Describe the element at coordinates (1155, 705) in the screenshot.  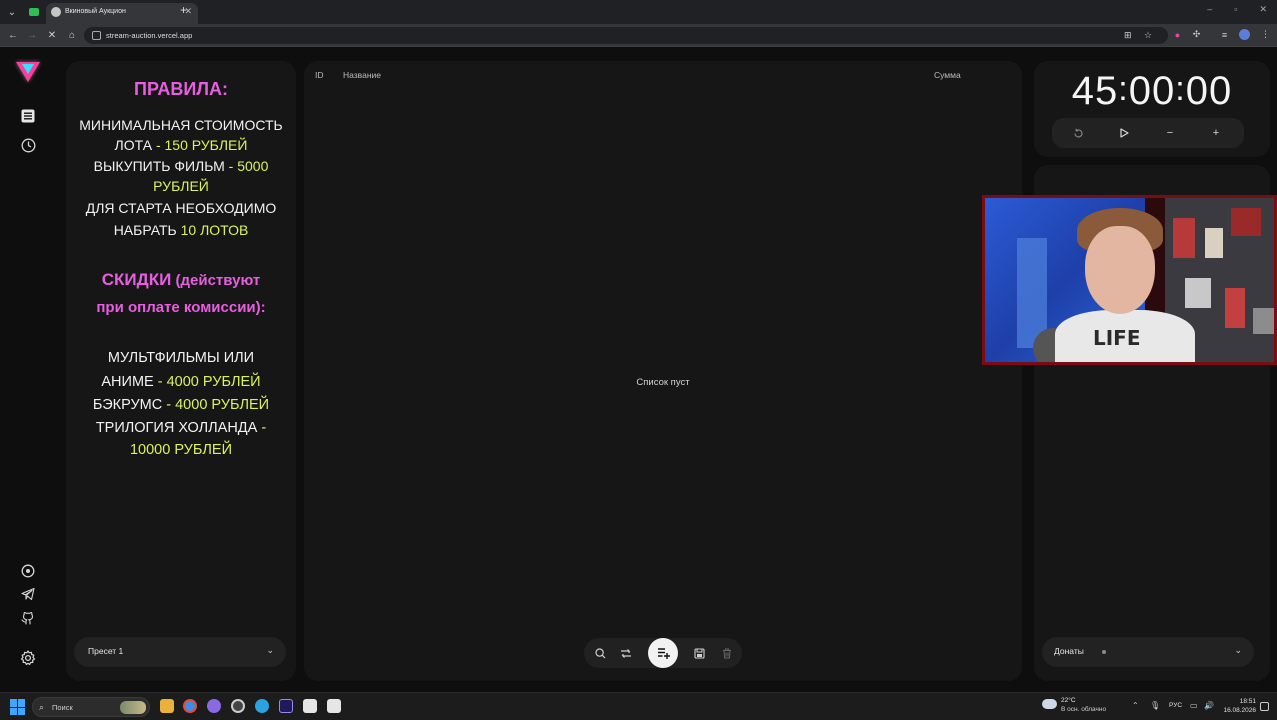
I see `microphone-icon: 🎙` at that location.